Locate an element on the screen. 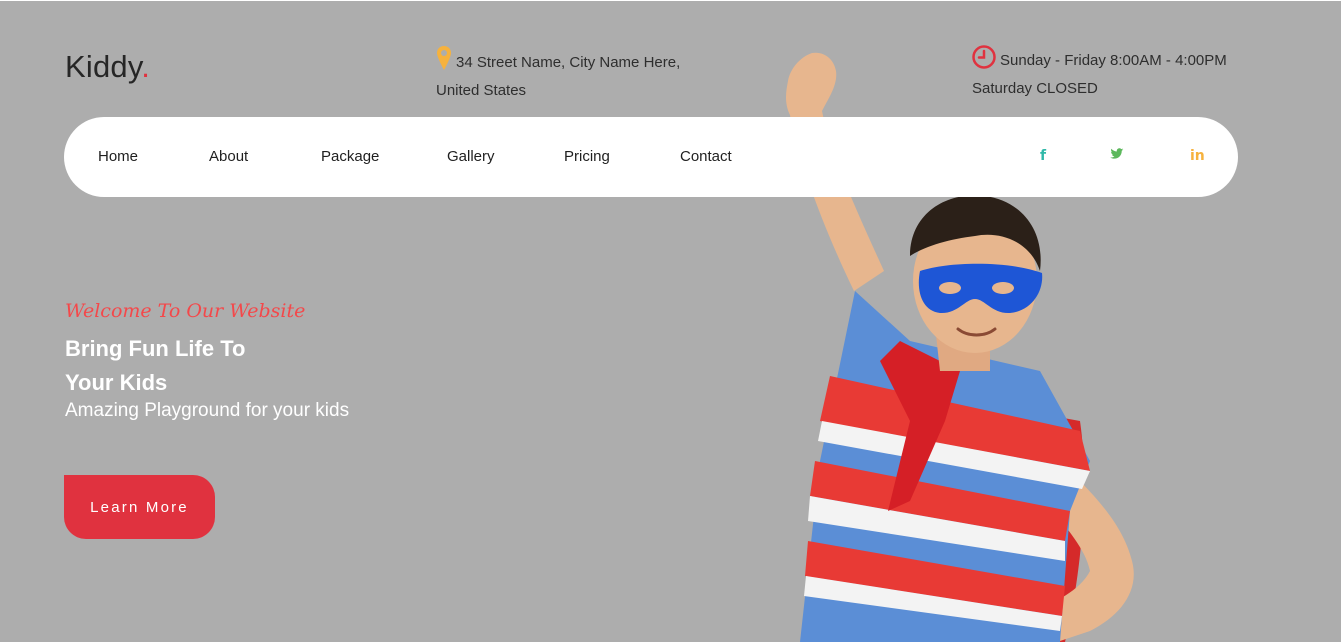 The image size is (1341, 642). hero-headline: Bring Fun Life To Your Kids is located at coordinates (245, 366).